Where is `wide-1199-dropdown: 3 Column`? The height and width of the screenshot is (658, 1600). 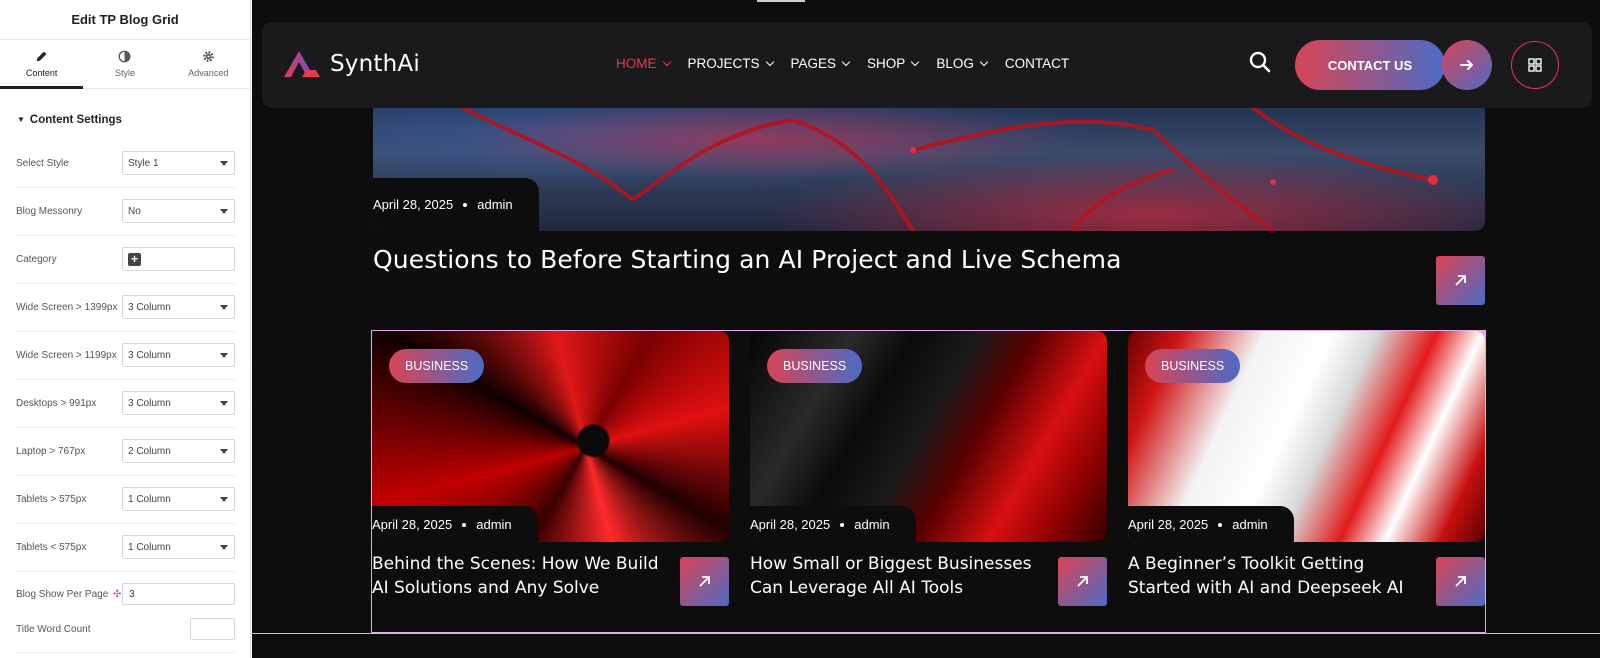
wide-1199-dropdown: 3 Column is located at coordinates (178, 355).